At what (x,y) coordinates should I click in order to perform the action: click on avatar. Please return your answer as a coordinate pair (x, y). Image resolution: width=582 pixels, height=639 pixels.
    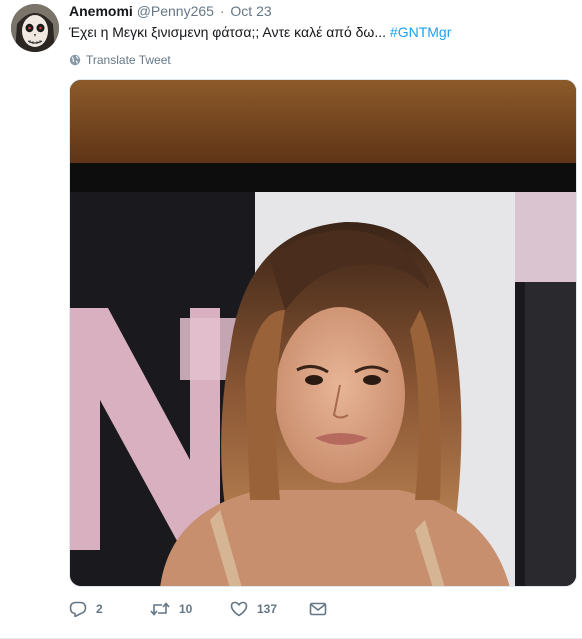
    Looking at the image, I should click on (35, 28).